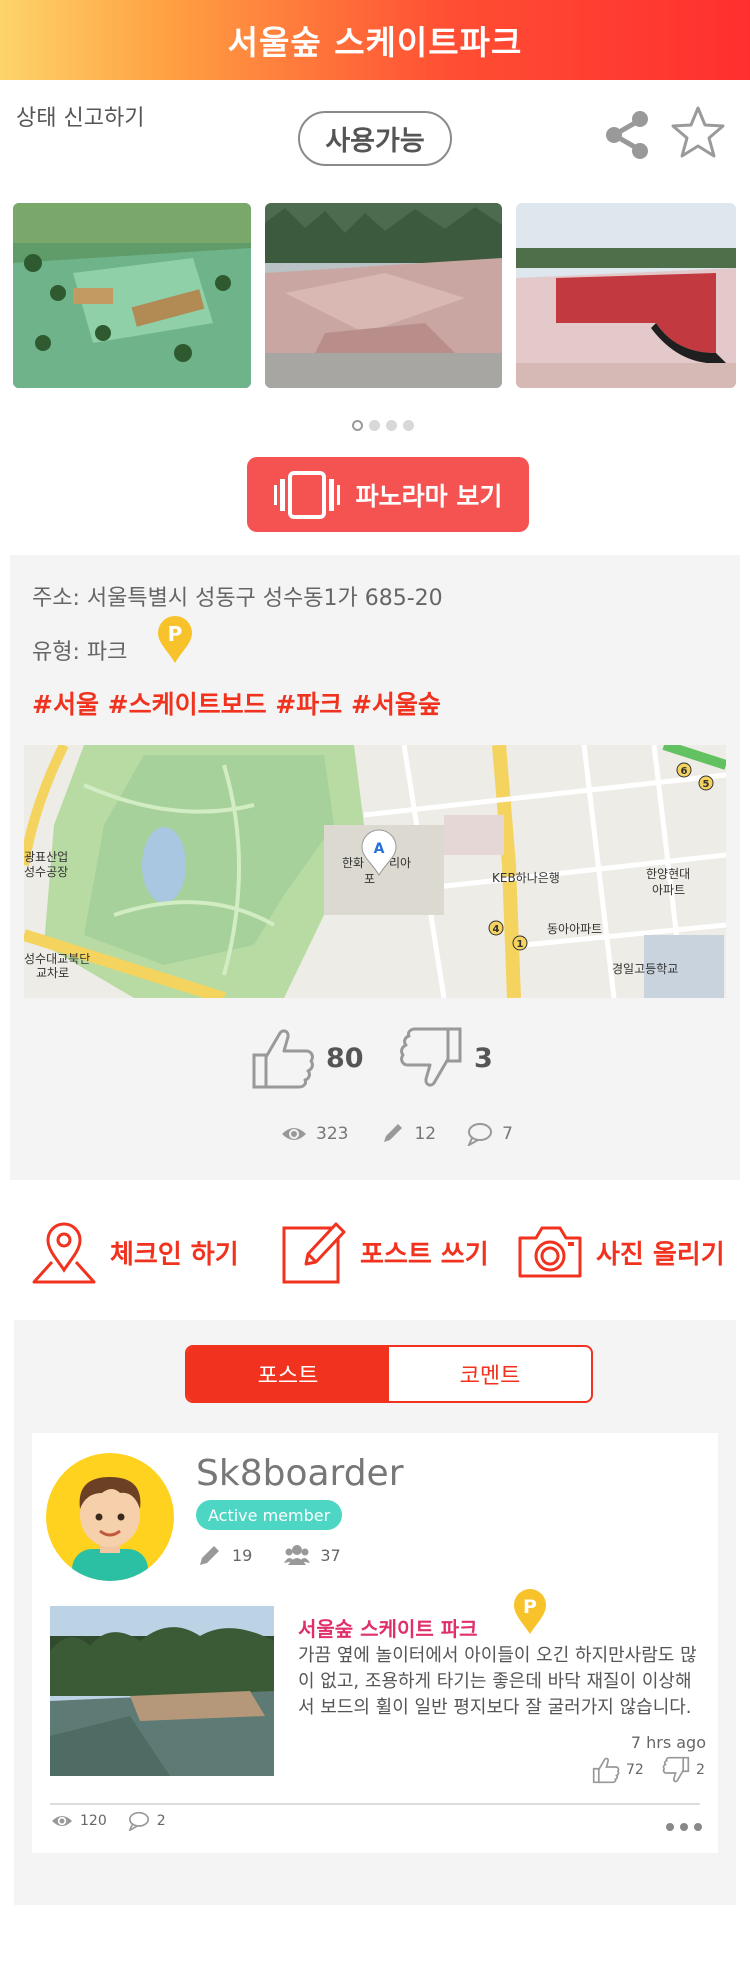 The width and height of the screenshot is (750, 1976). What do you see at coordinates (706, 784) in the screenshot?
I see `station-number: 5` at bounding box center [706, 784].